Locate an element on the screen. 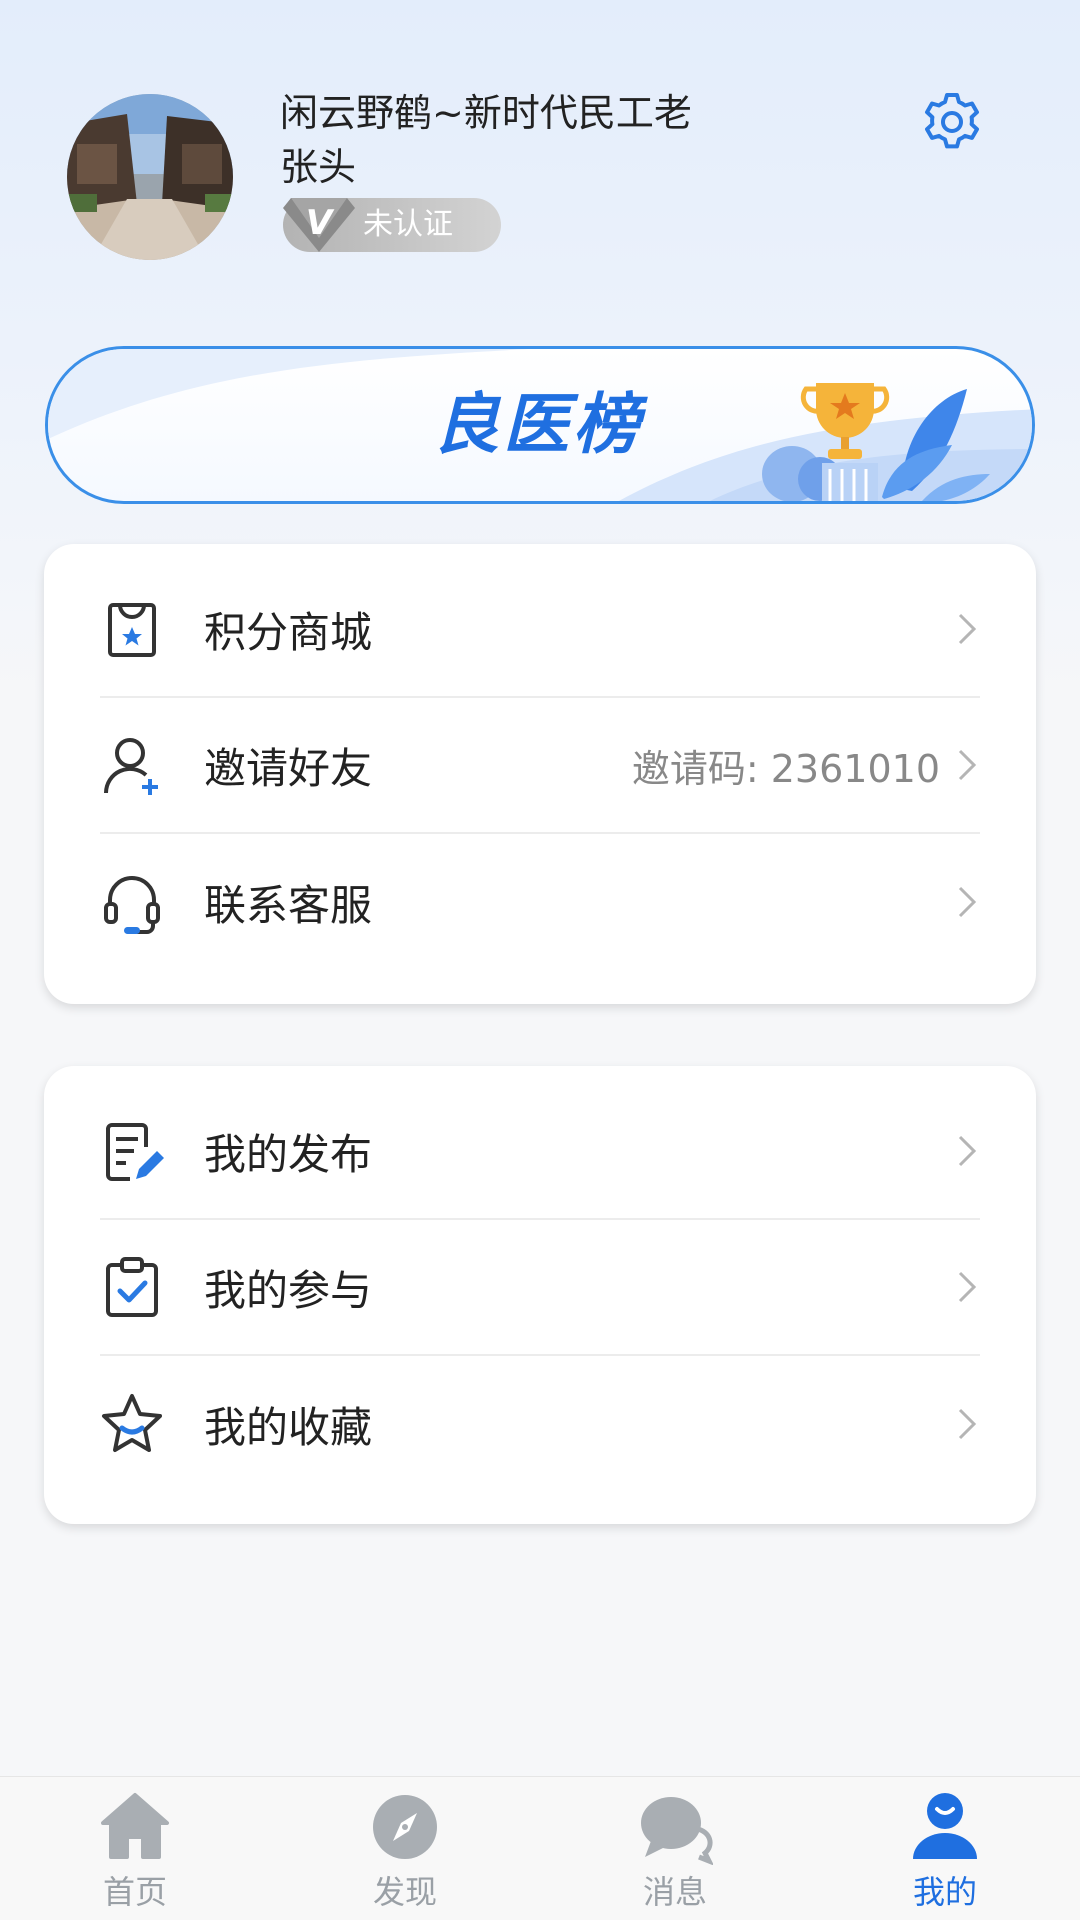 The width and height of the screenshot is (1080, 1920). bottom-tab-bar: 首页 发现 消息 我的 is located at coordinates (540, 1848).